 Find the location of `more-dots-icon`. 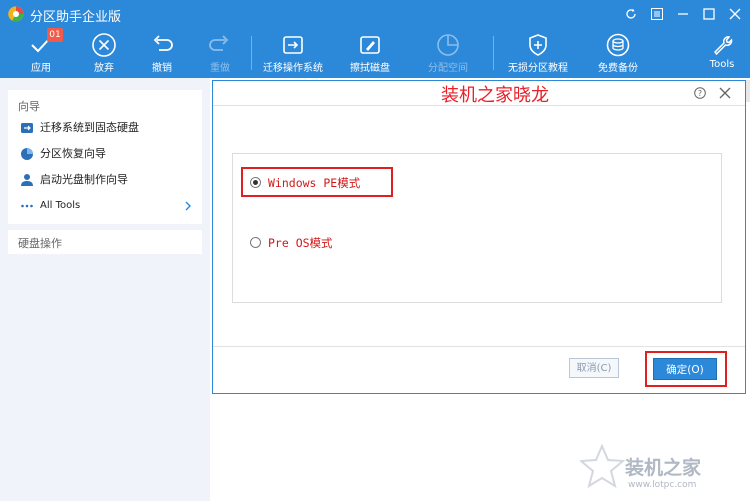

more-dots-icon is located at coordinates (27, 206).